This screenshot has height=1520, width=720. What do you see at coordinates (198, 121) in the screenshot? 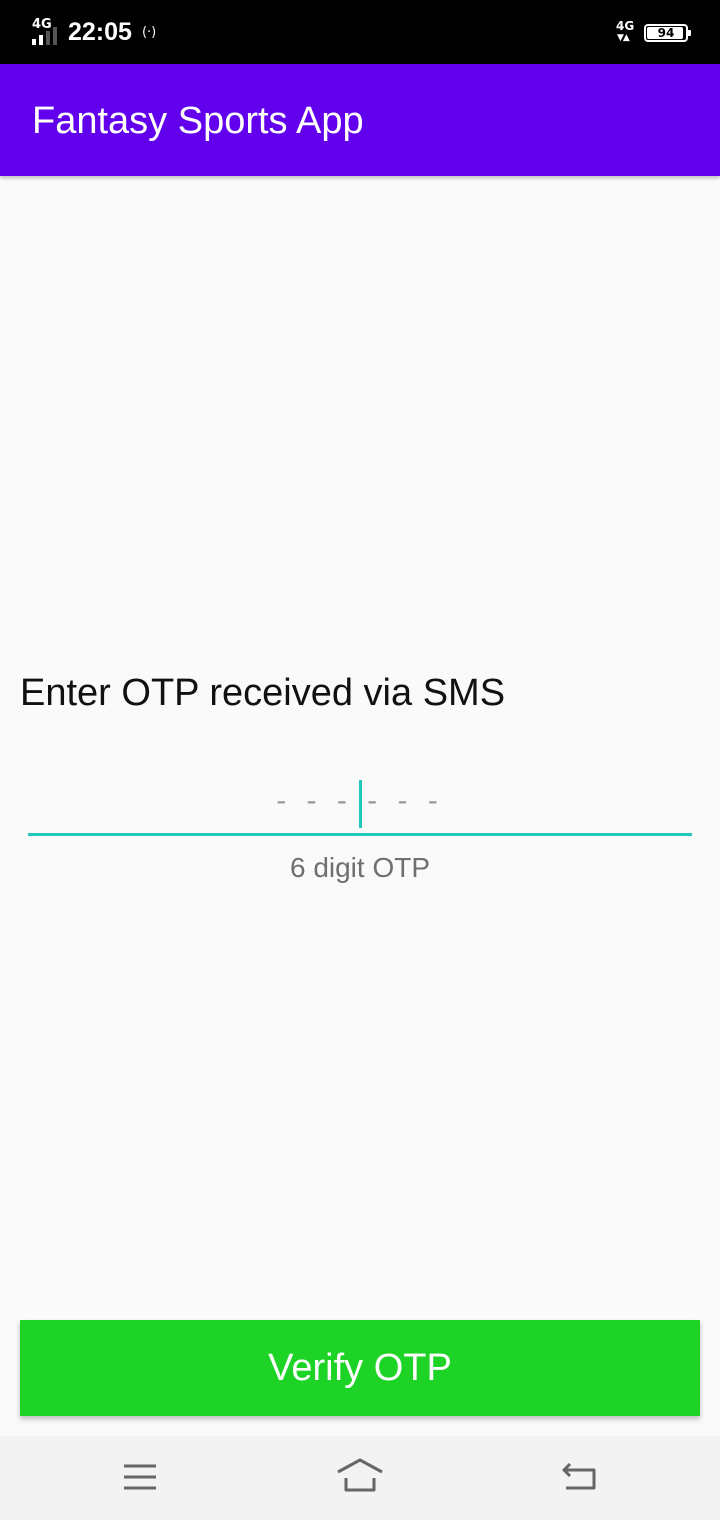
I see `app-title: Fantasy Sports App` at bounding box center [198, 121].